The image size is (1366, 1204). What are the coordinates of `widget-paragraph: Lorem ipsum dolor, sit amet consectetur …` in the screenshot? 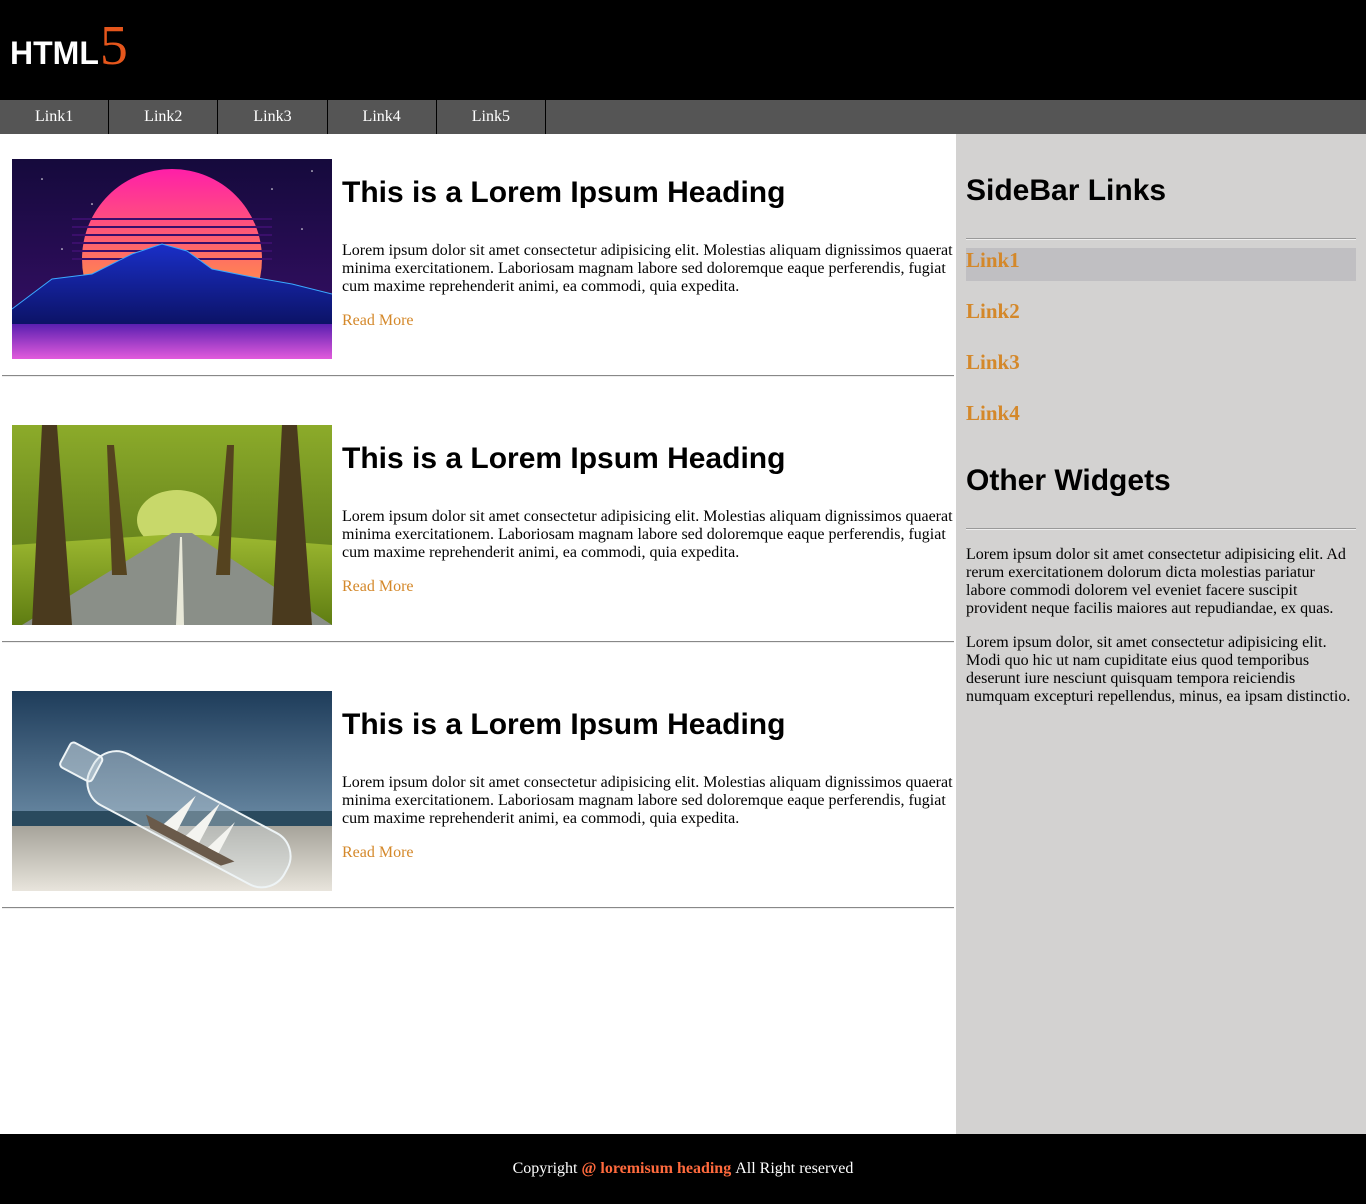 It's located at (1158, 669).